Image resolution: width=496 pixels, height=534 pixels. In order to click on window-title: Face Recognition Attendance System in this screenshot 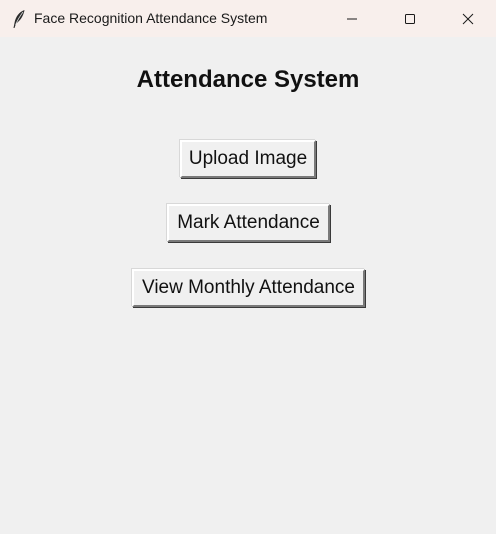, I will do `click(151, 18)`.